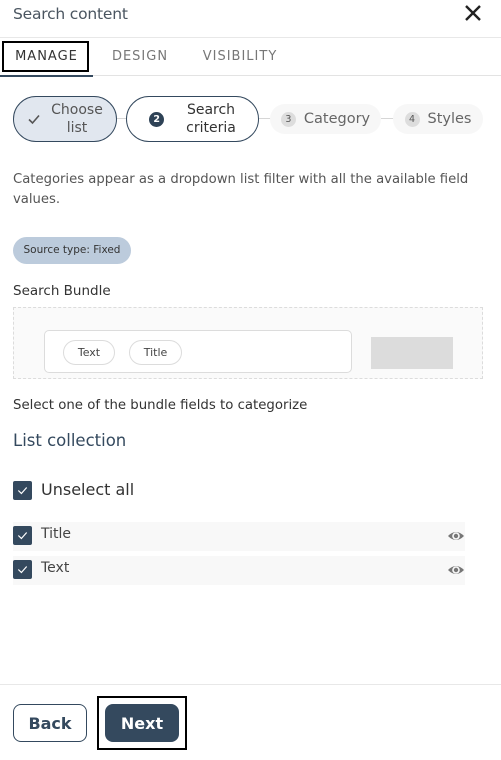 The height and width of the screenshot is (760, 501). I want to click on search-bundle-dropzone: Text Title, so click(248, 343).